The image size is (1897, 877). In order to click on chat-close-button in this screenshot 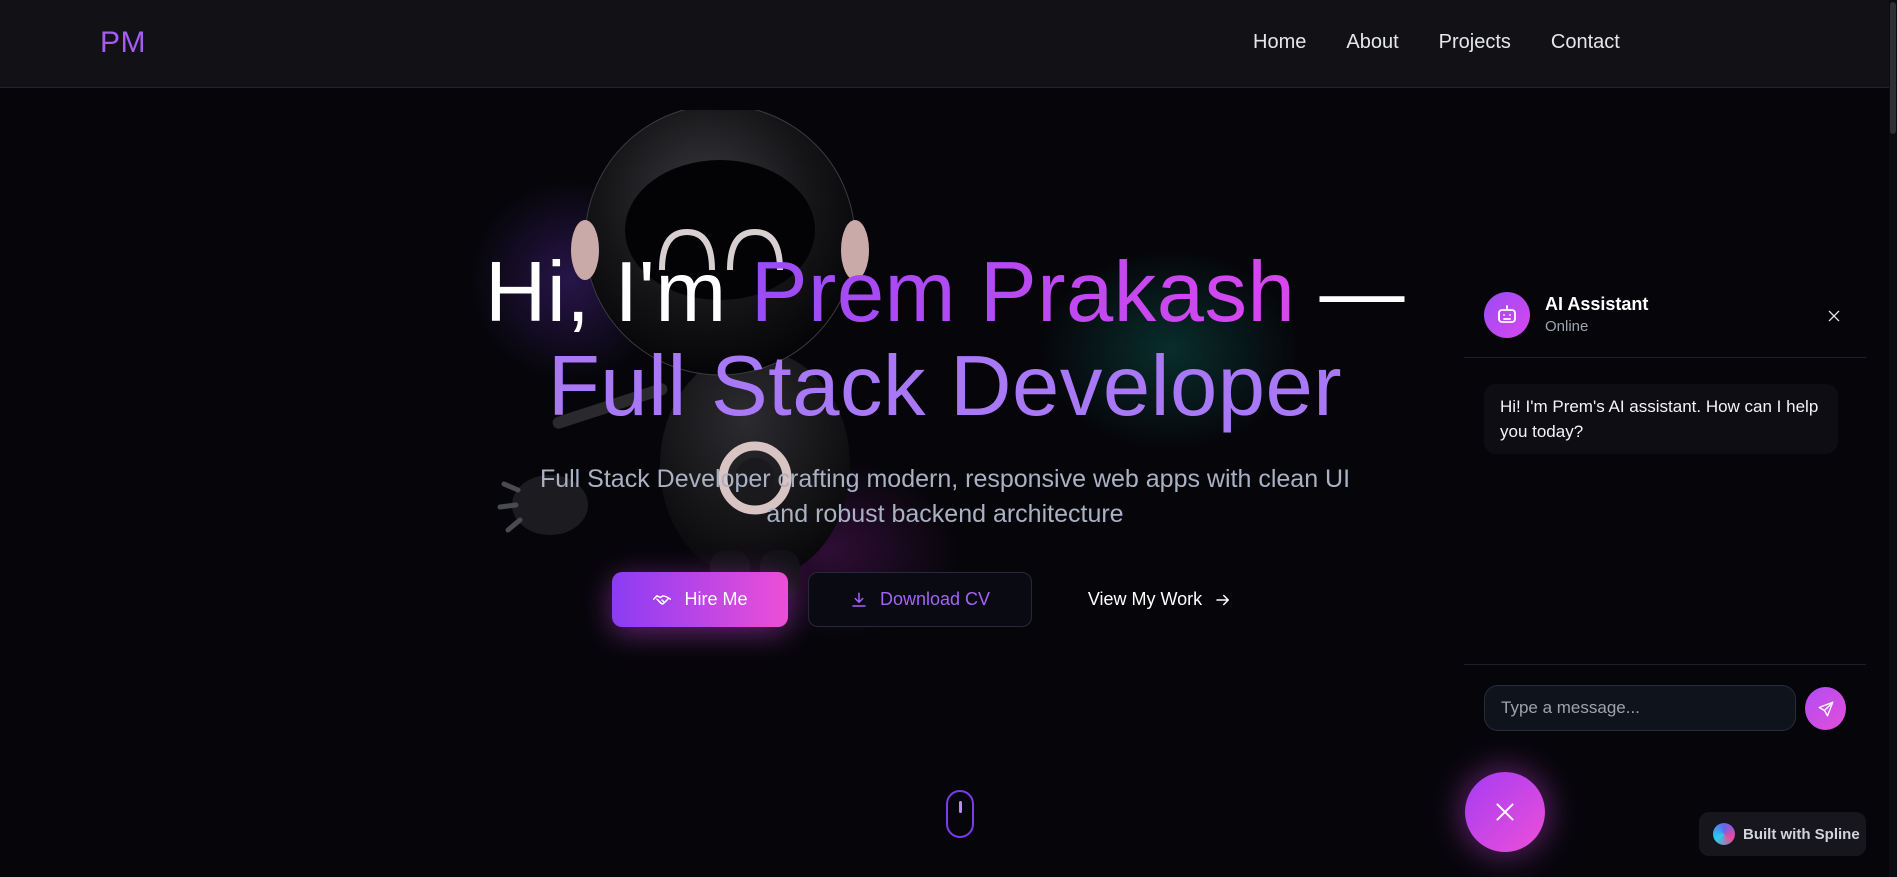, I will do `click(1834, 316)`.